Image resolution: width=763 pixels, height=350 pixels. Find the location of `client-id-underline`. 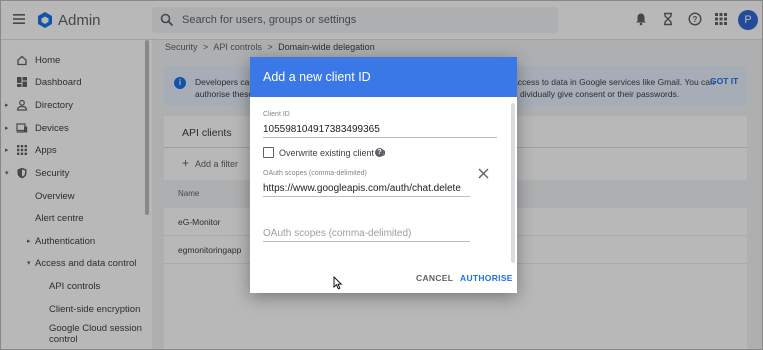

client-id-underline is located at coordinates (380, 137).